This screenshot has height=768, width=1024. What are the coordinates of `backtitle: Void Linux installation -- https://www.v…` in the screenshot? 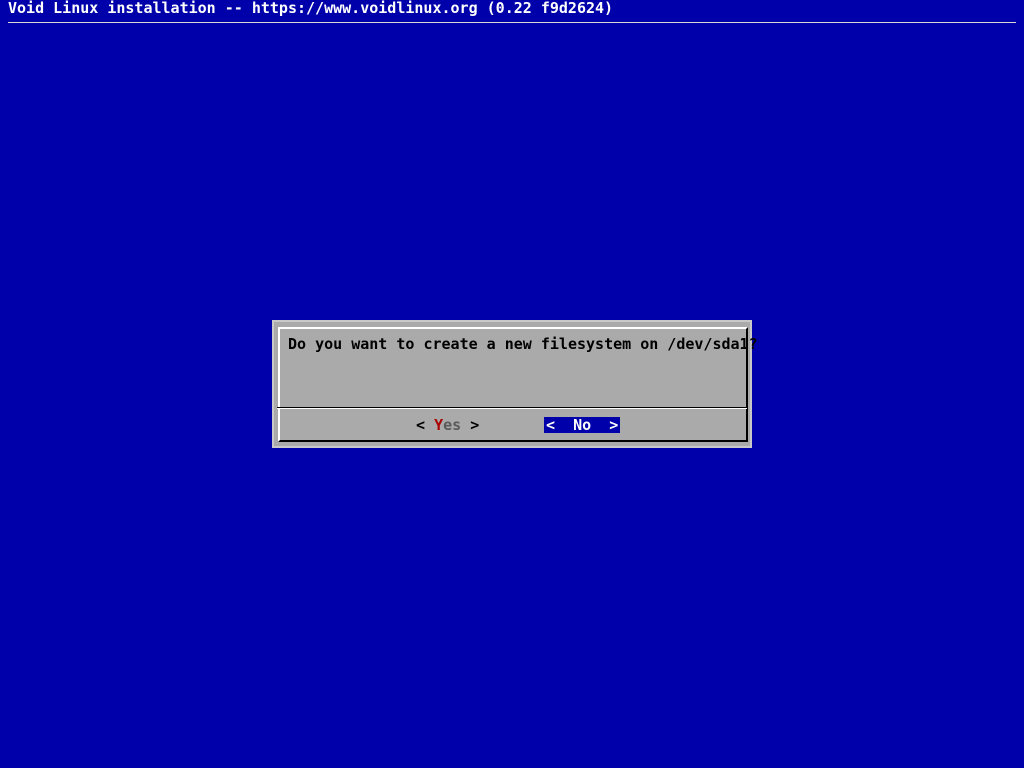 It's located at (311, 8).